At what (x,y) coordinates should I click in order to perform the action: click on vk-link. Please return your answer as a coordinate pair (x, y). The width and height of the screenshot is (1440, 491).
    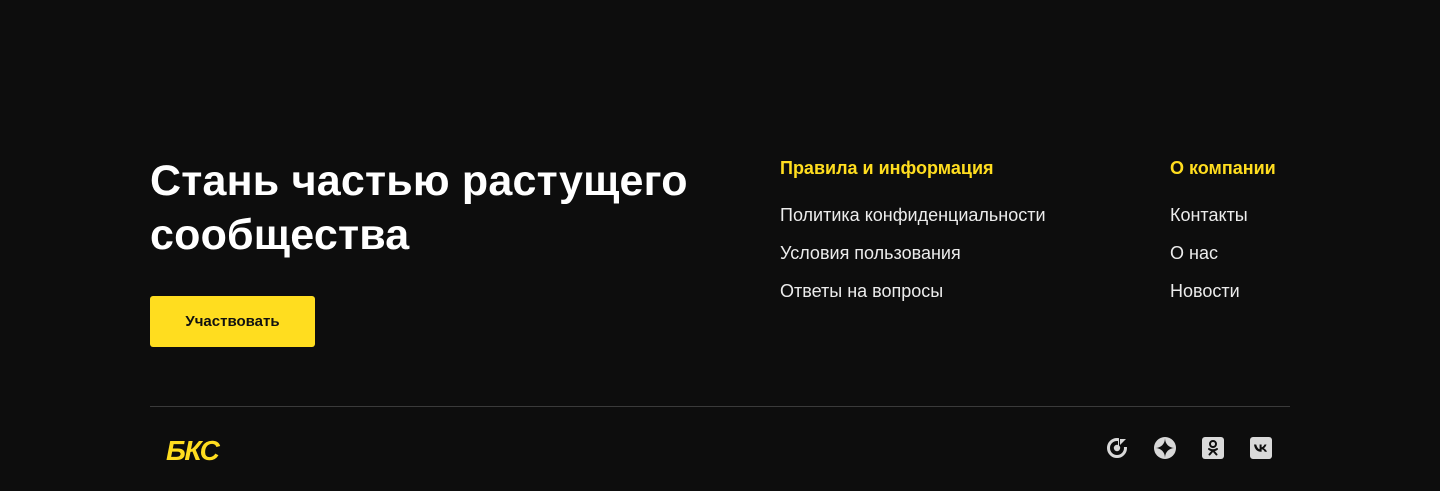
    Looking at the image, I should click on (1261, 448).